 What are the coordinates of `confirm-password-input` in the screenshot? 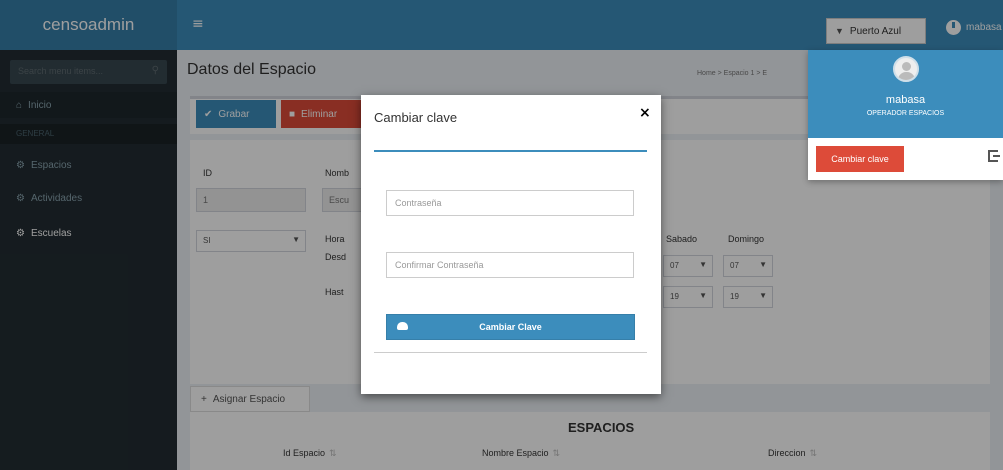 It's located at (510, 265).